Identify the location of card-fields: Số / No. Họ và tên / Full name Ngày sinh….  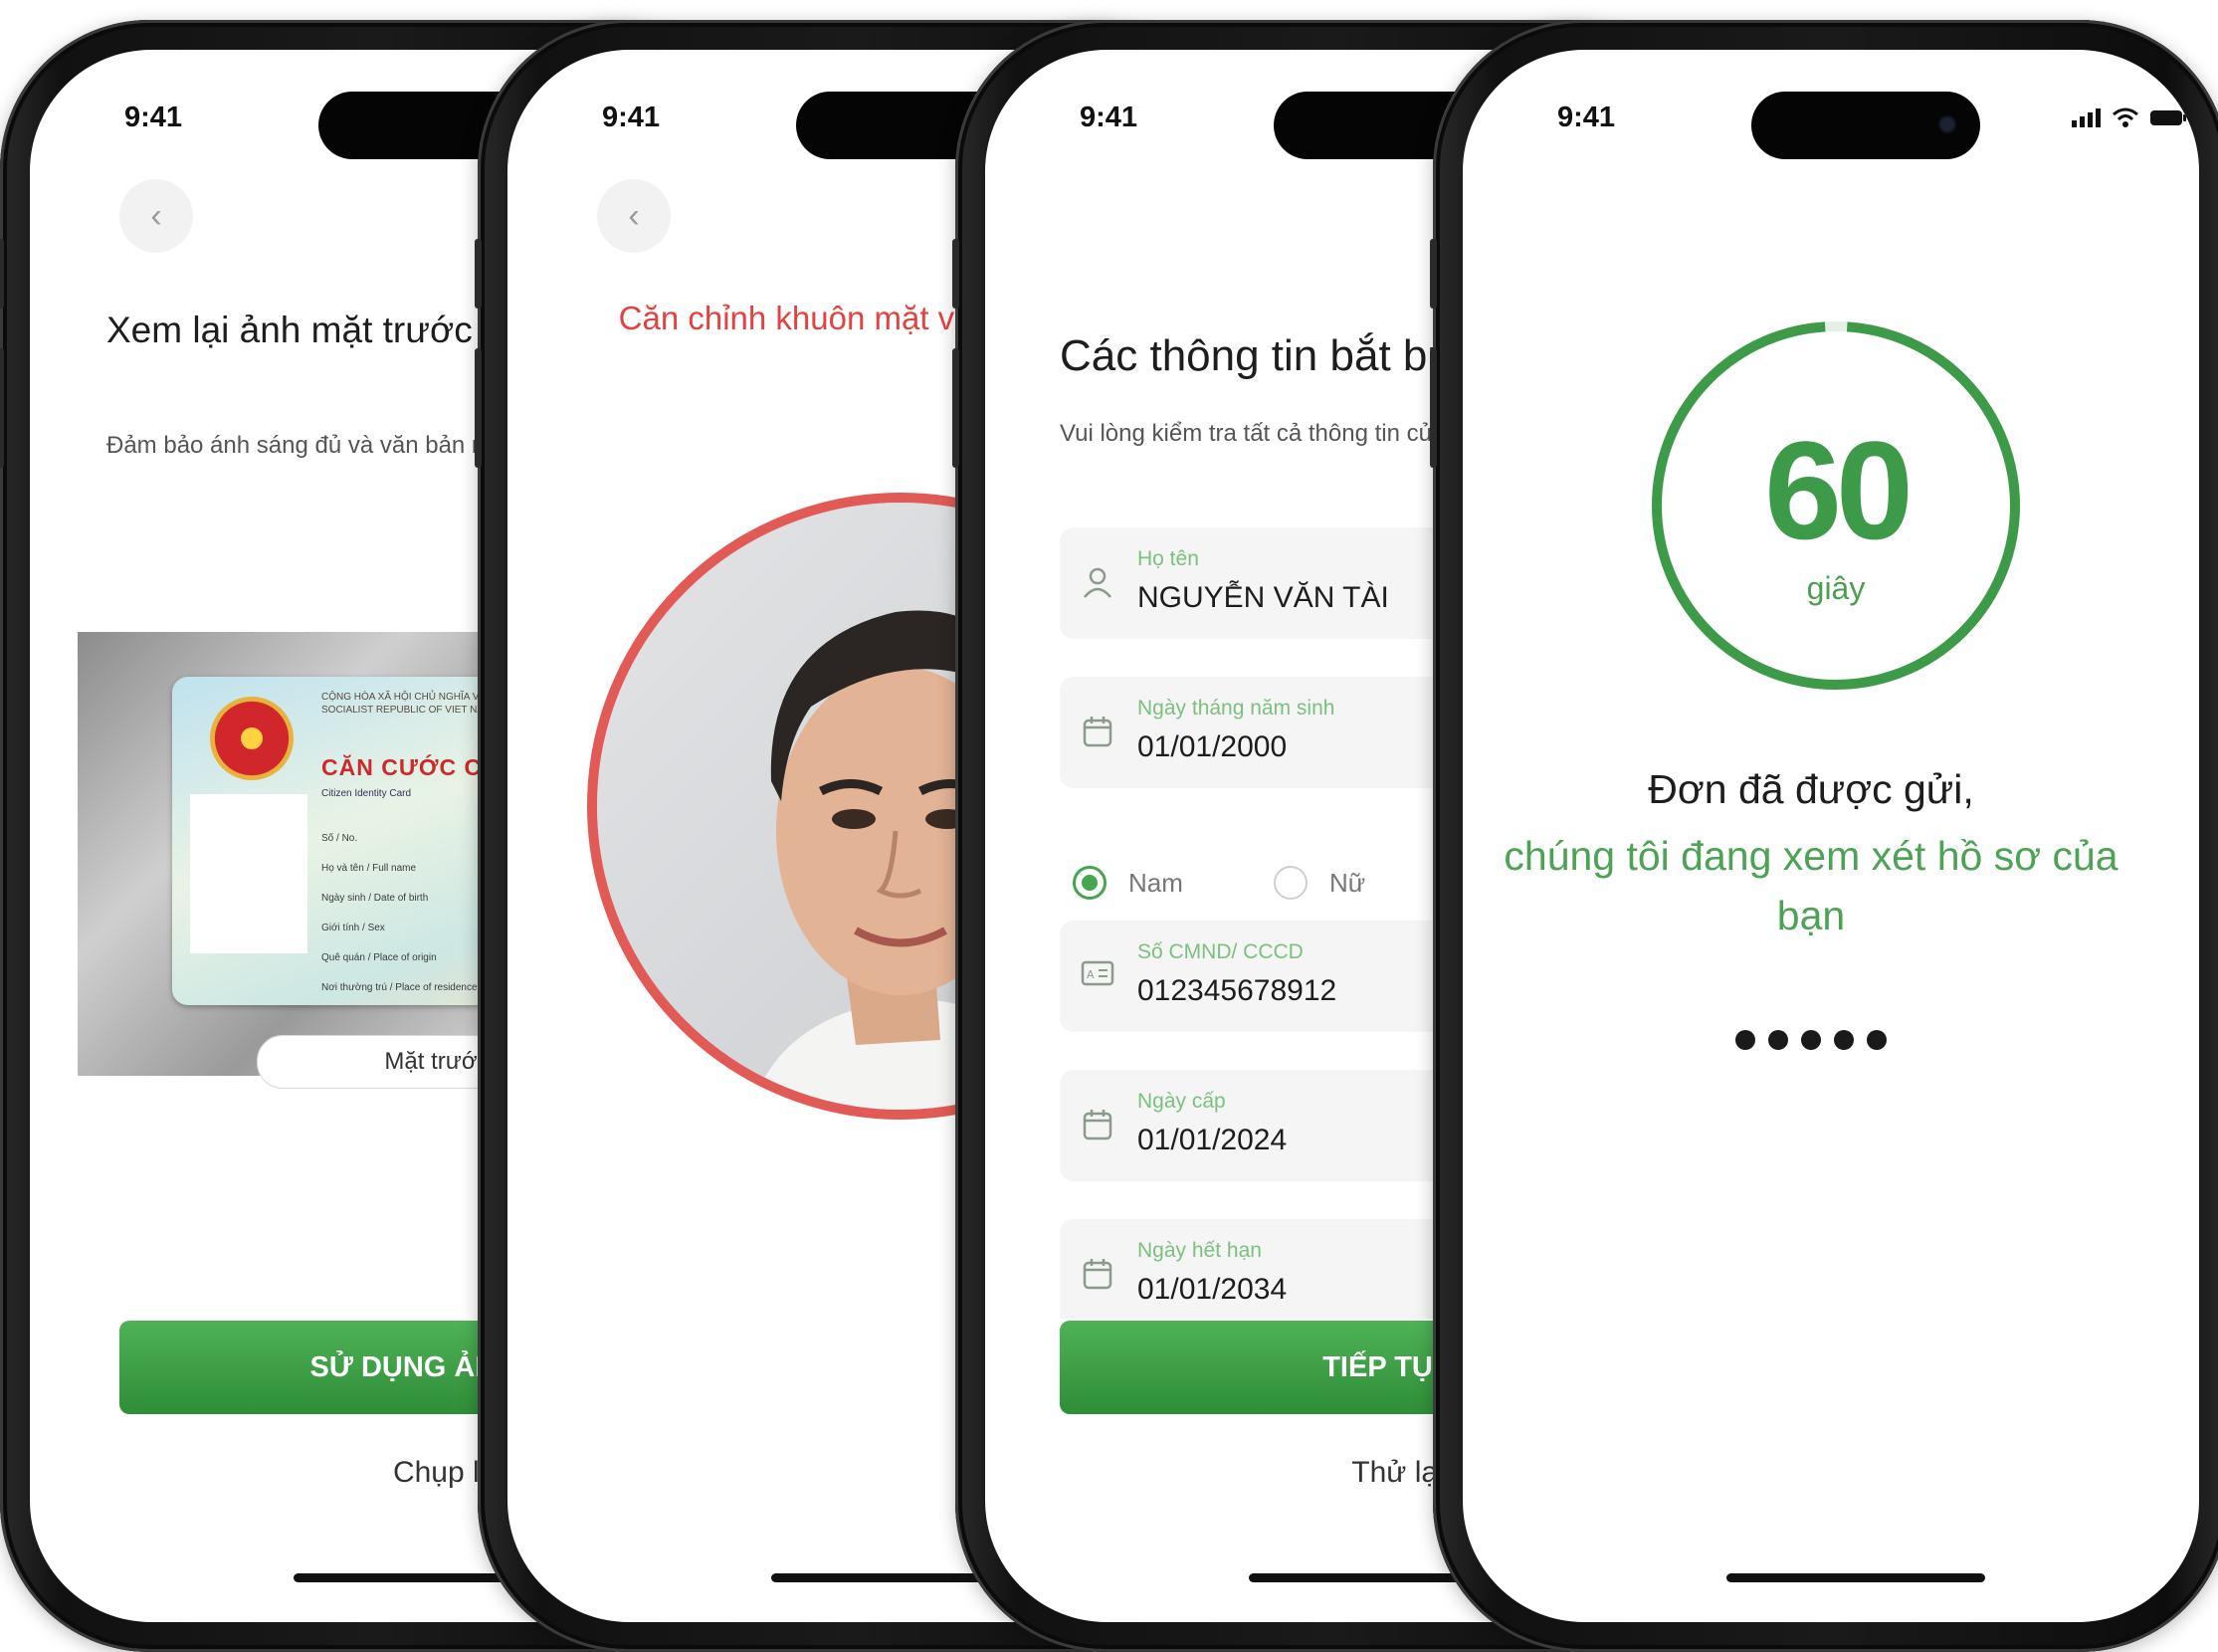
(399, 913).